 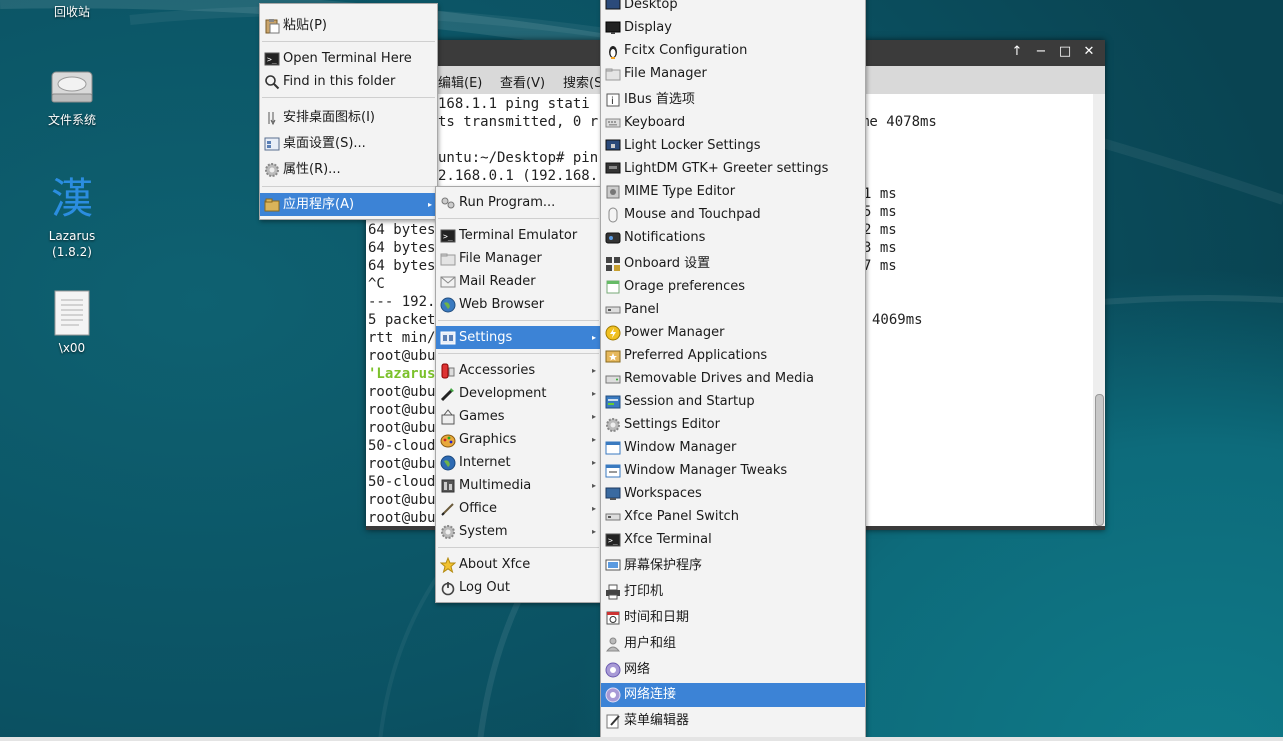 I want to click on menu-item-about-xfce: About Xfce, so click(x=518, y=564).